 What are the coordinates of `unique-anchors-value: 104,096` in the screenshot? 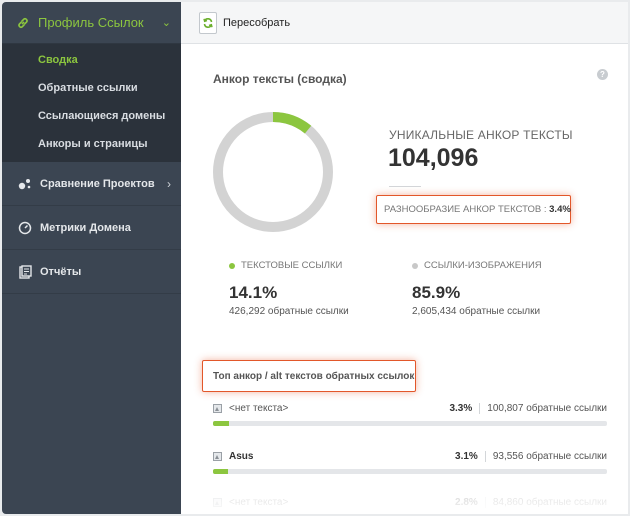 It's located at (433, 158).